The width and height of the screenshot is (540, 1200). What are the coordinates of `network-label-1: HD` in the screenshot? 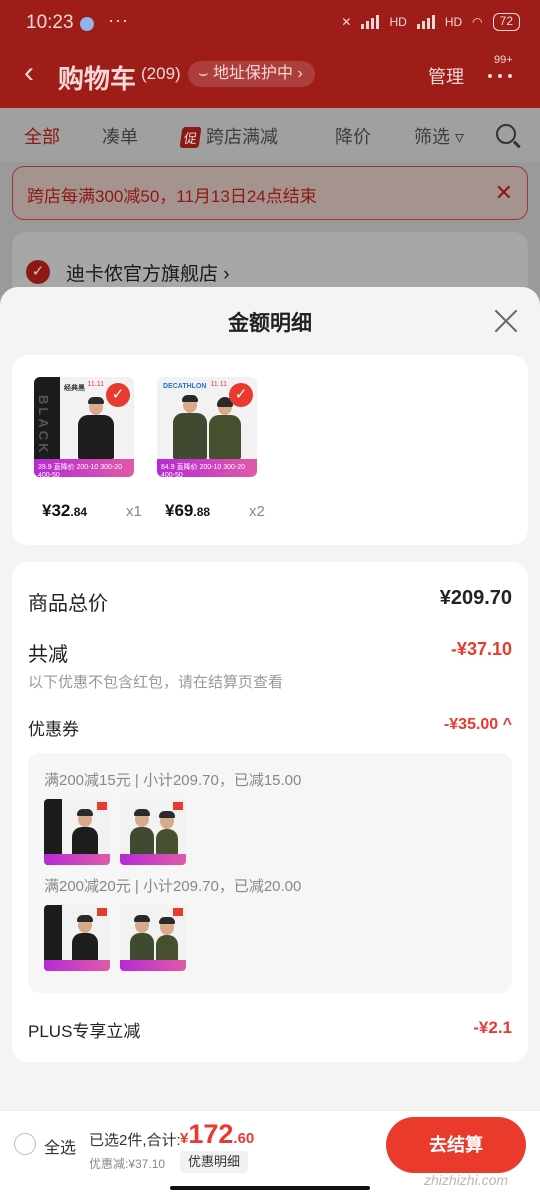 It's located at (398, 22).